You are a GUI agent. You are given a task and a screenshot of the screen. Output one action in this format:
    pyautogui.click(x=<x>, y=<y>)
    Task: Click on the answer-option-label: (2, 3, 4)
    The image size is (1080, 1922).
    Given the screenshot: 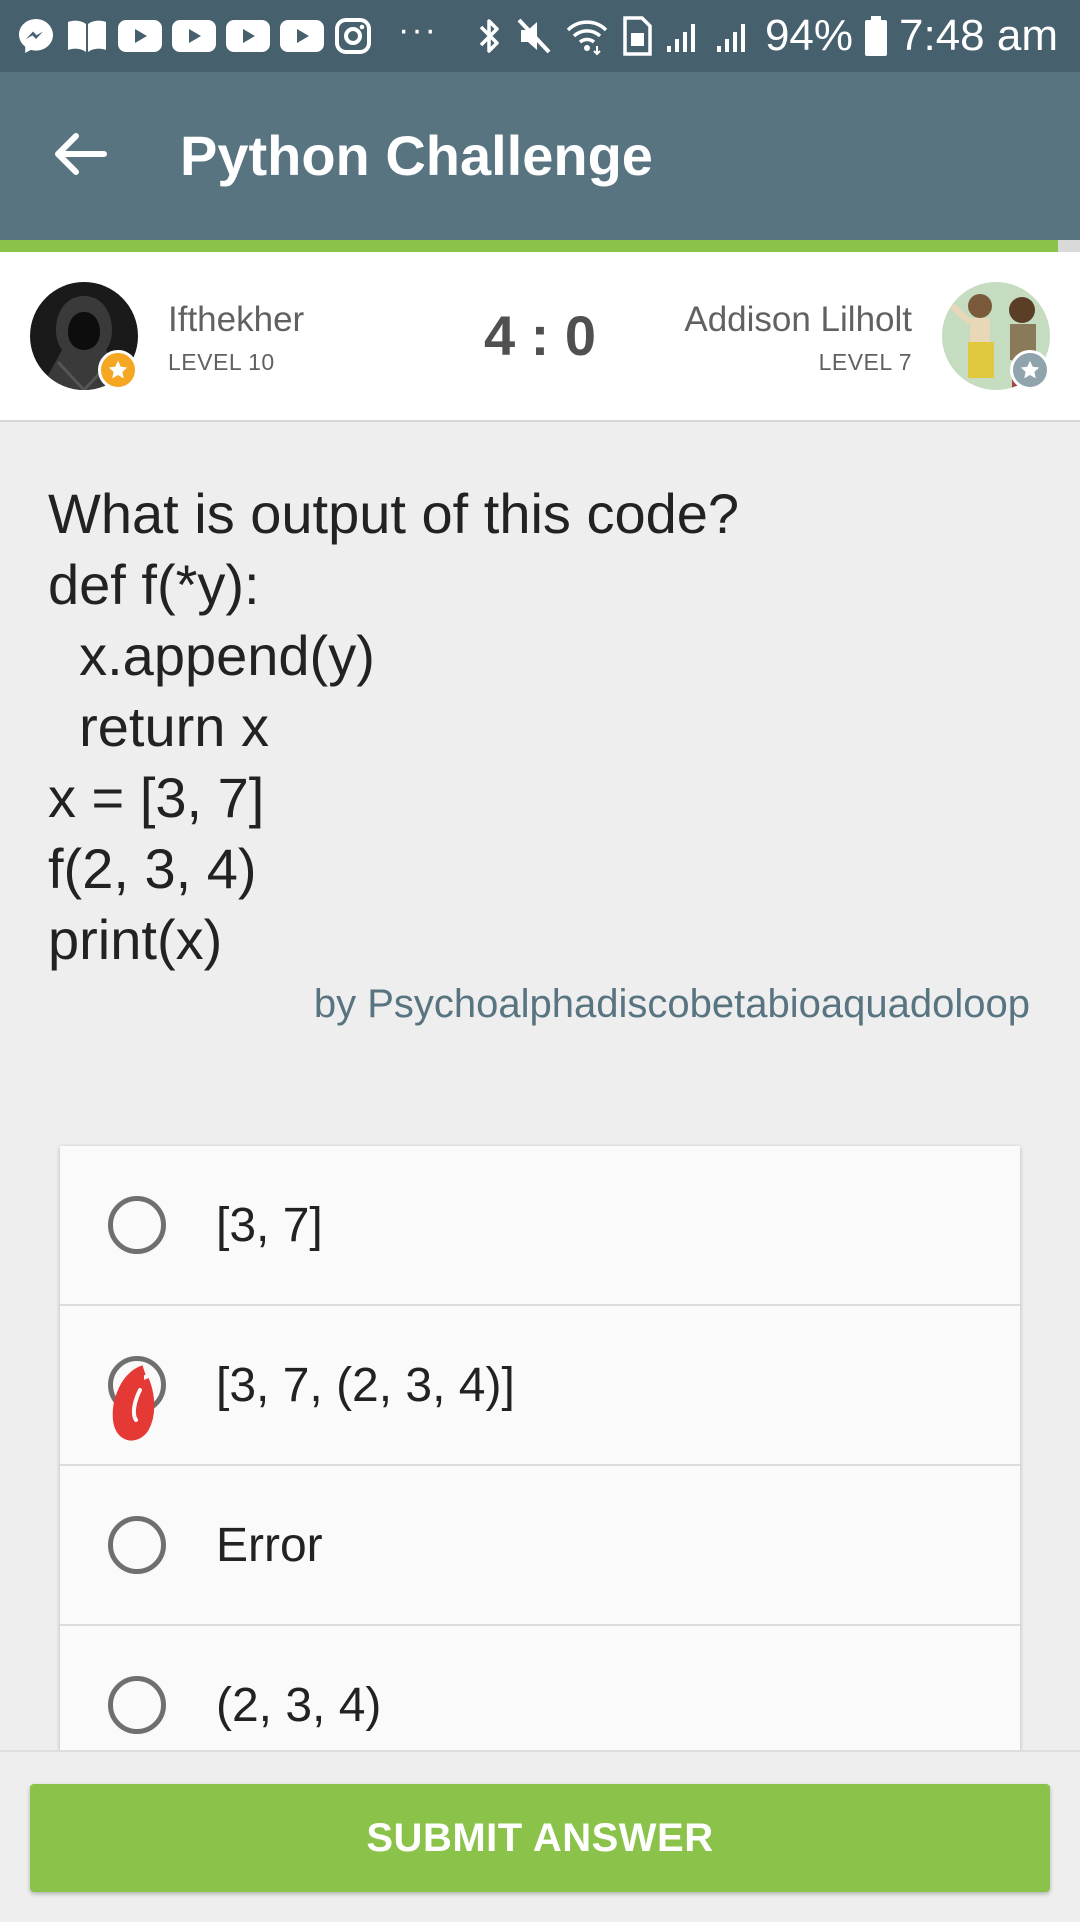 What is the action you would take?
    pyautogui.click(x=299, y=1705)
    